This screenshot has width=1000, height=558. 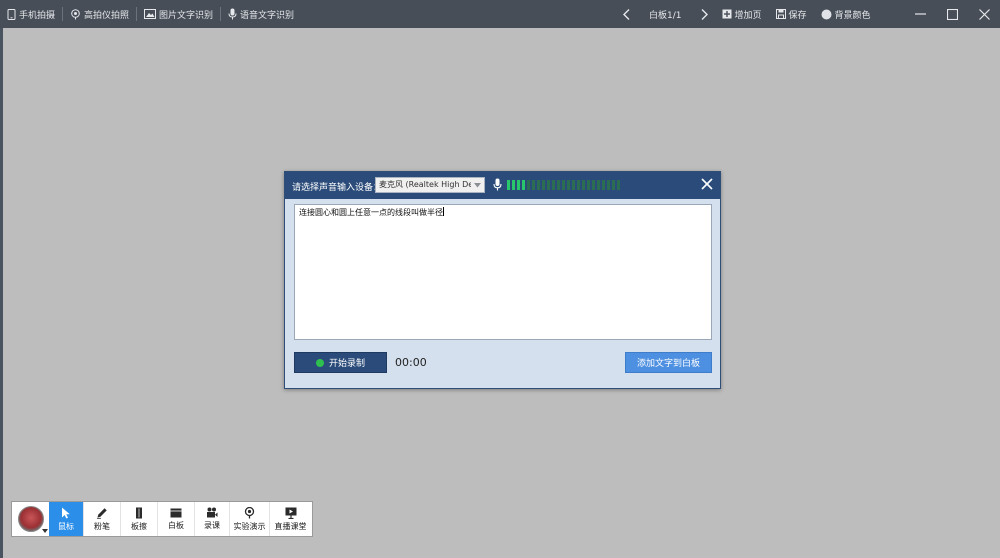 I want to click on window-controls, so click(x=952, y=14).